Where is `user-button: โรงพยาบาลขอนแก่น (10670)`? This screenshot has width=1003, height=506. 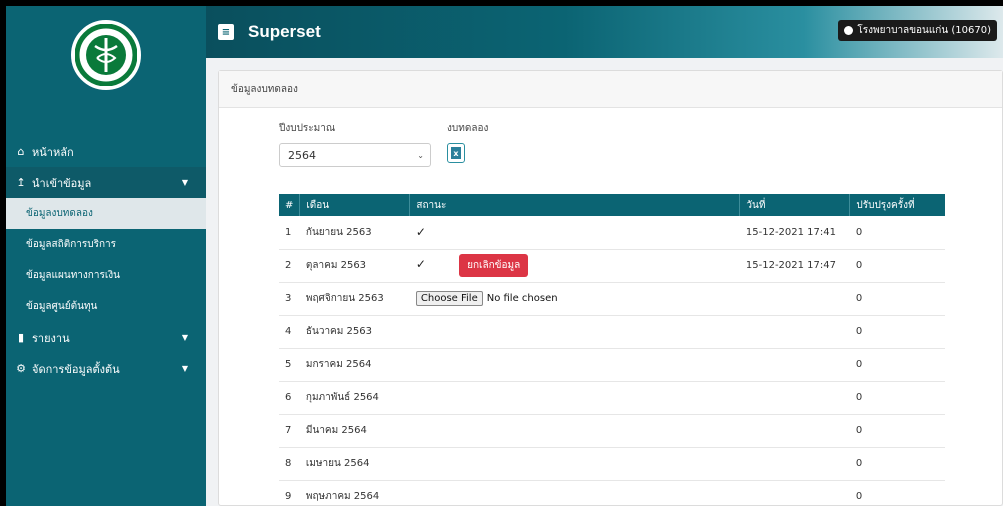 user-button: โรงพยาบาลขอนแก่น (10670) is located at coordinates (917, 30).